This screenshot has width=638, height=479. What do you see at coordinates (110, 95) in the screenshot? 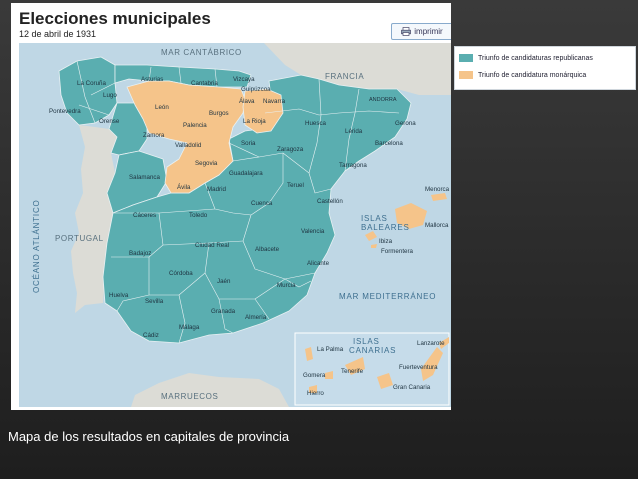
I see `label-province: Lugo` at bounding box center [110, 95].